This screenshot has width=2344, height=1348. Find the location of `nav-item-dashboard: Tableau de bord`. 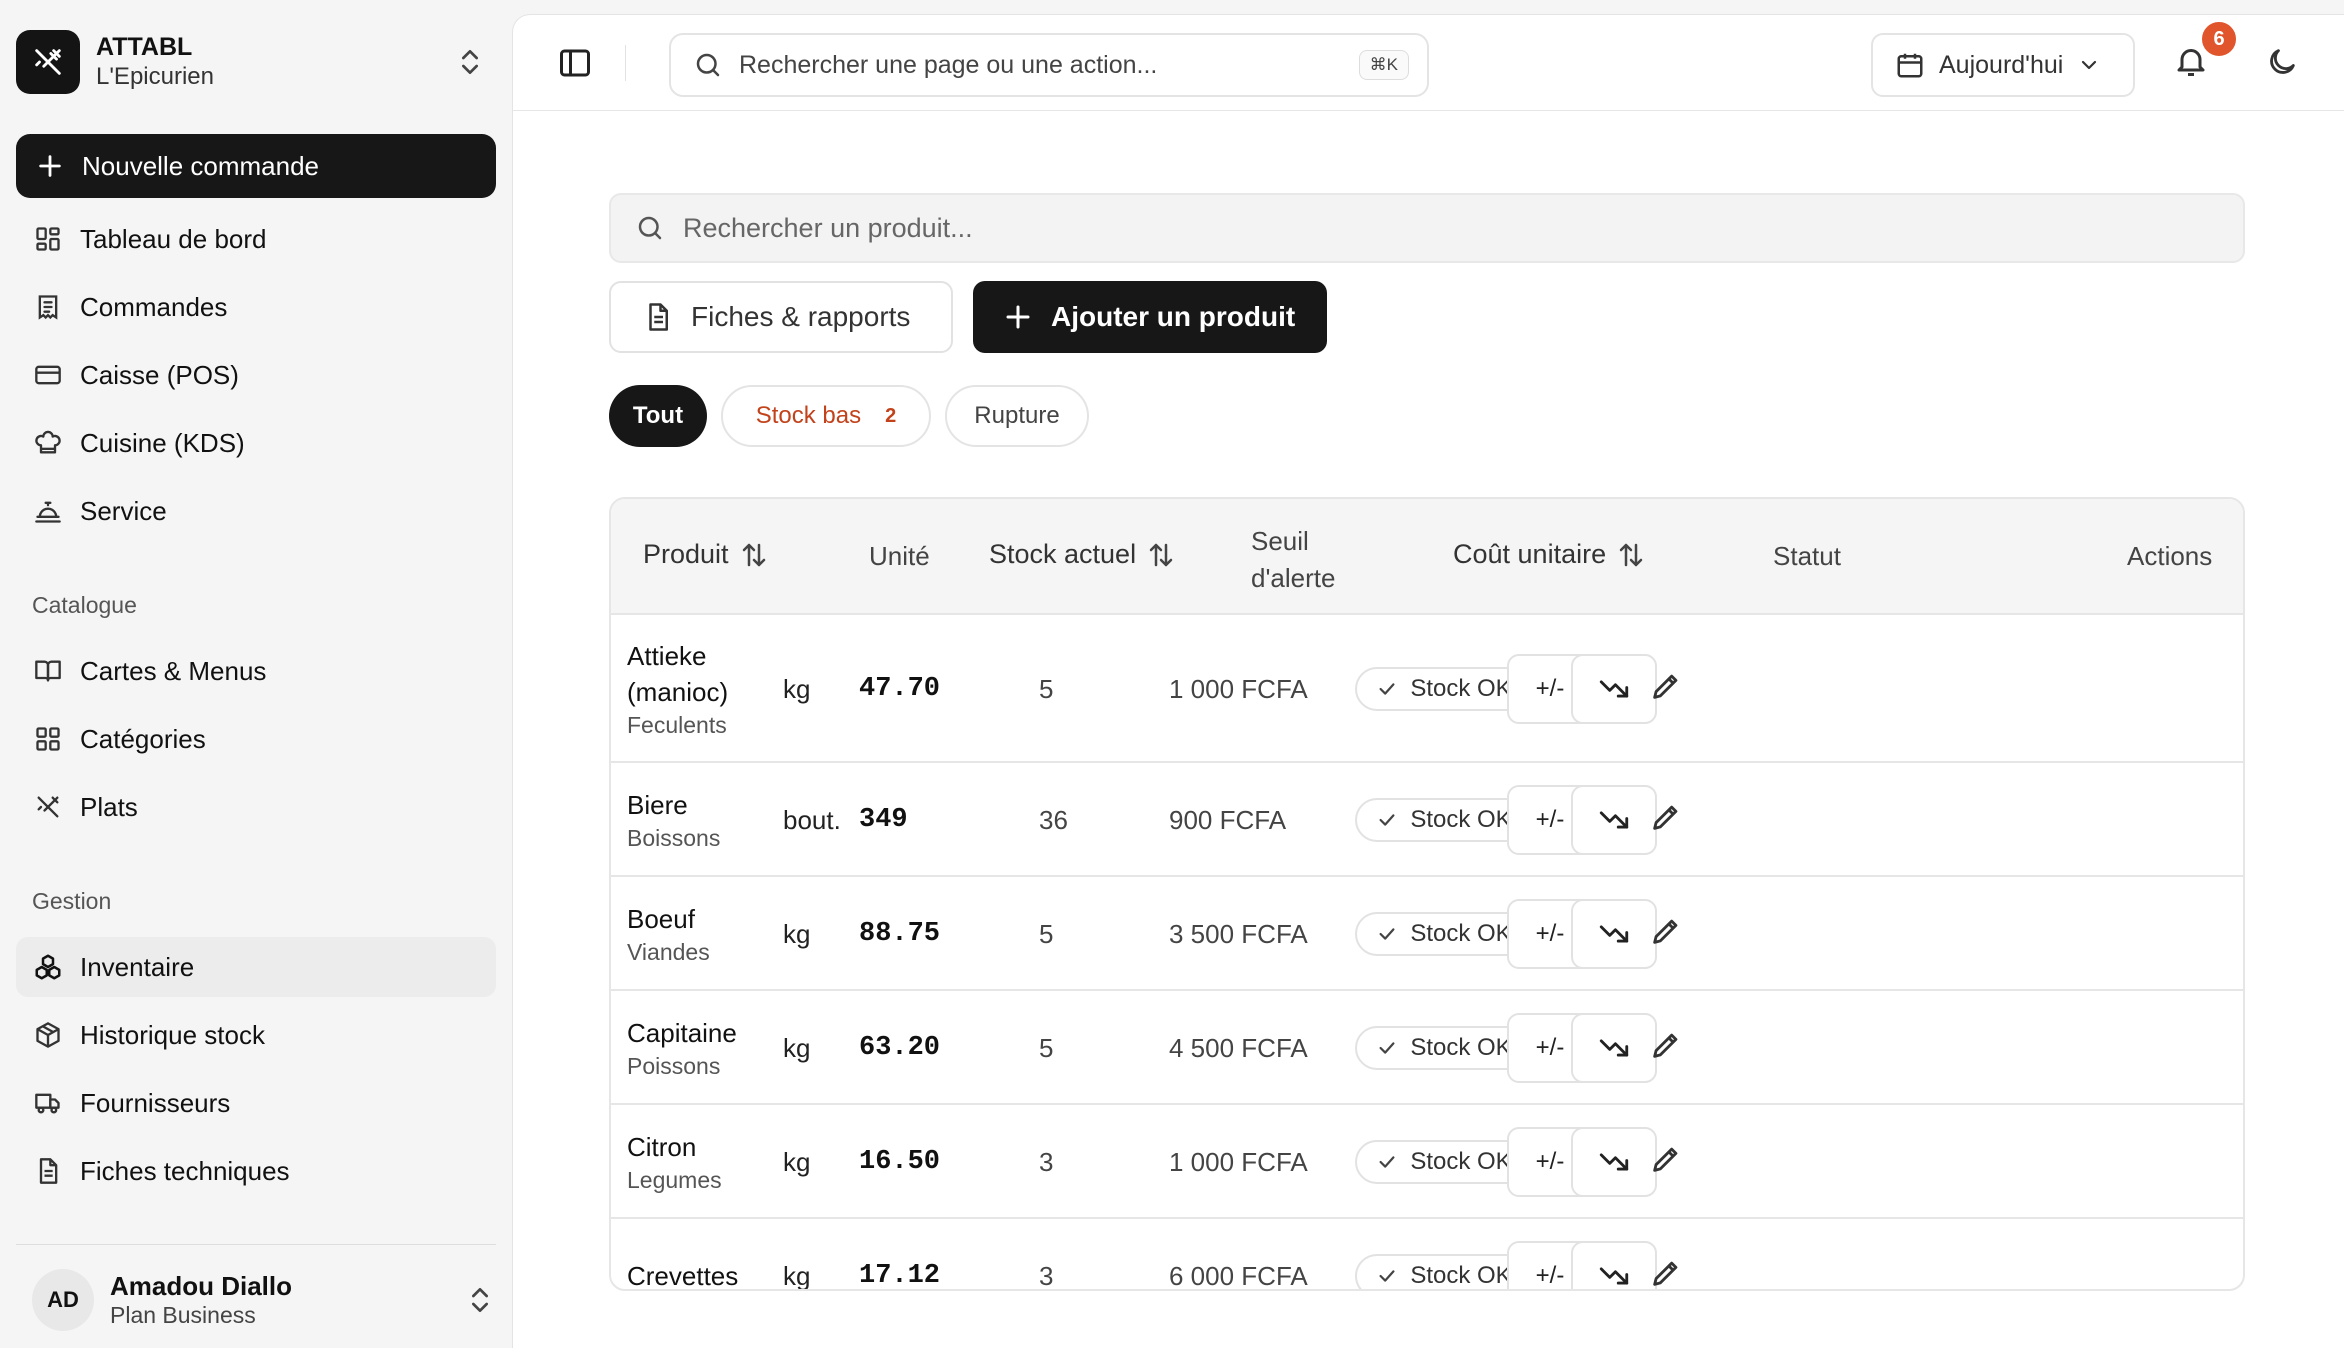

nav-item-dashboard: Tableau de bord is located at coordinates (256, 239).